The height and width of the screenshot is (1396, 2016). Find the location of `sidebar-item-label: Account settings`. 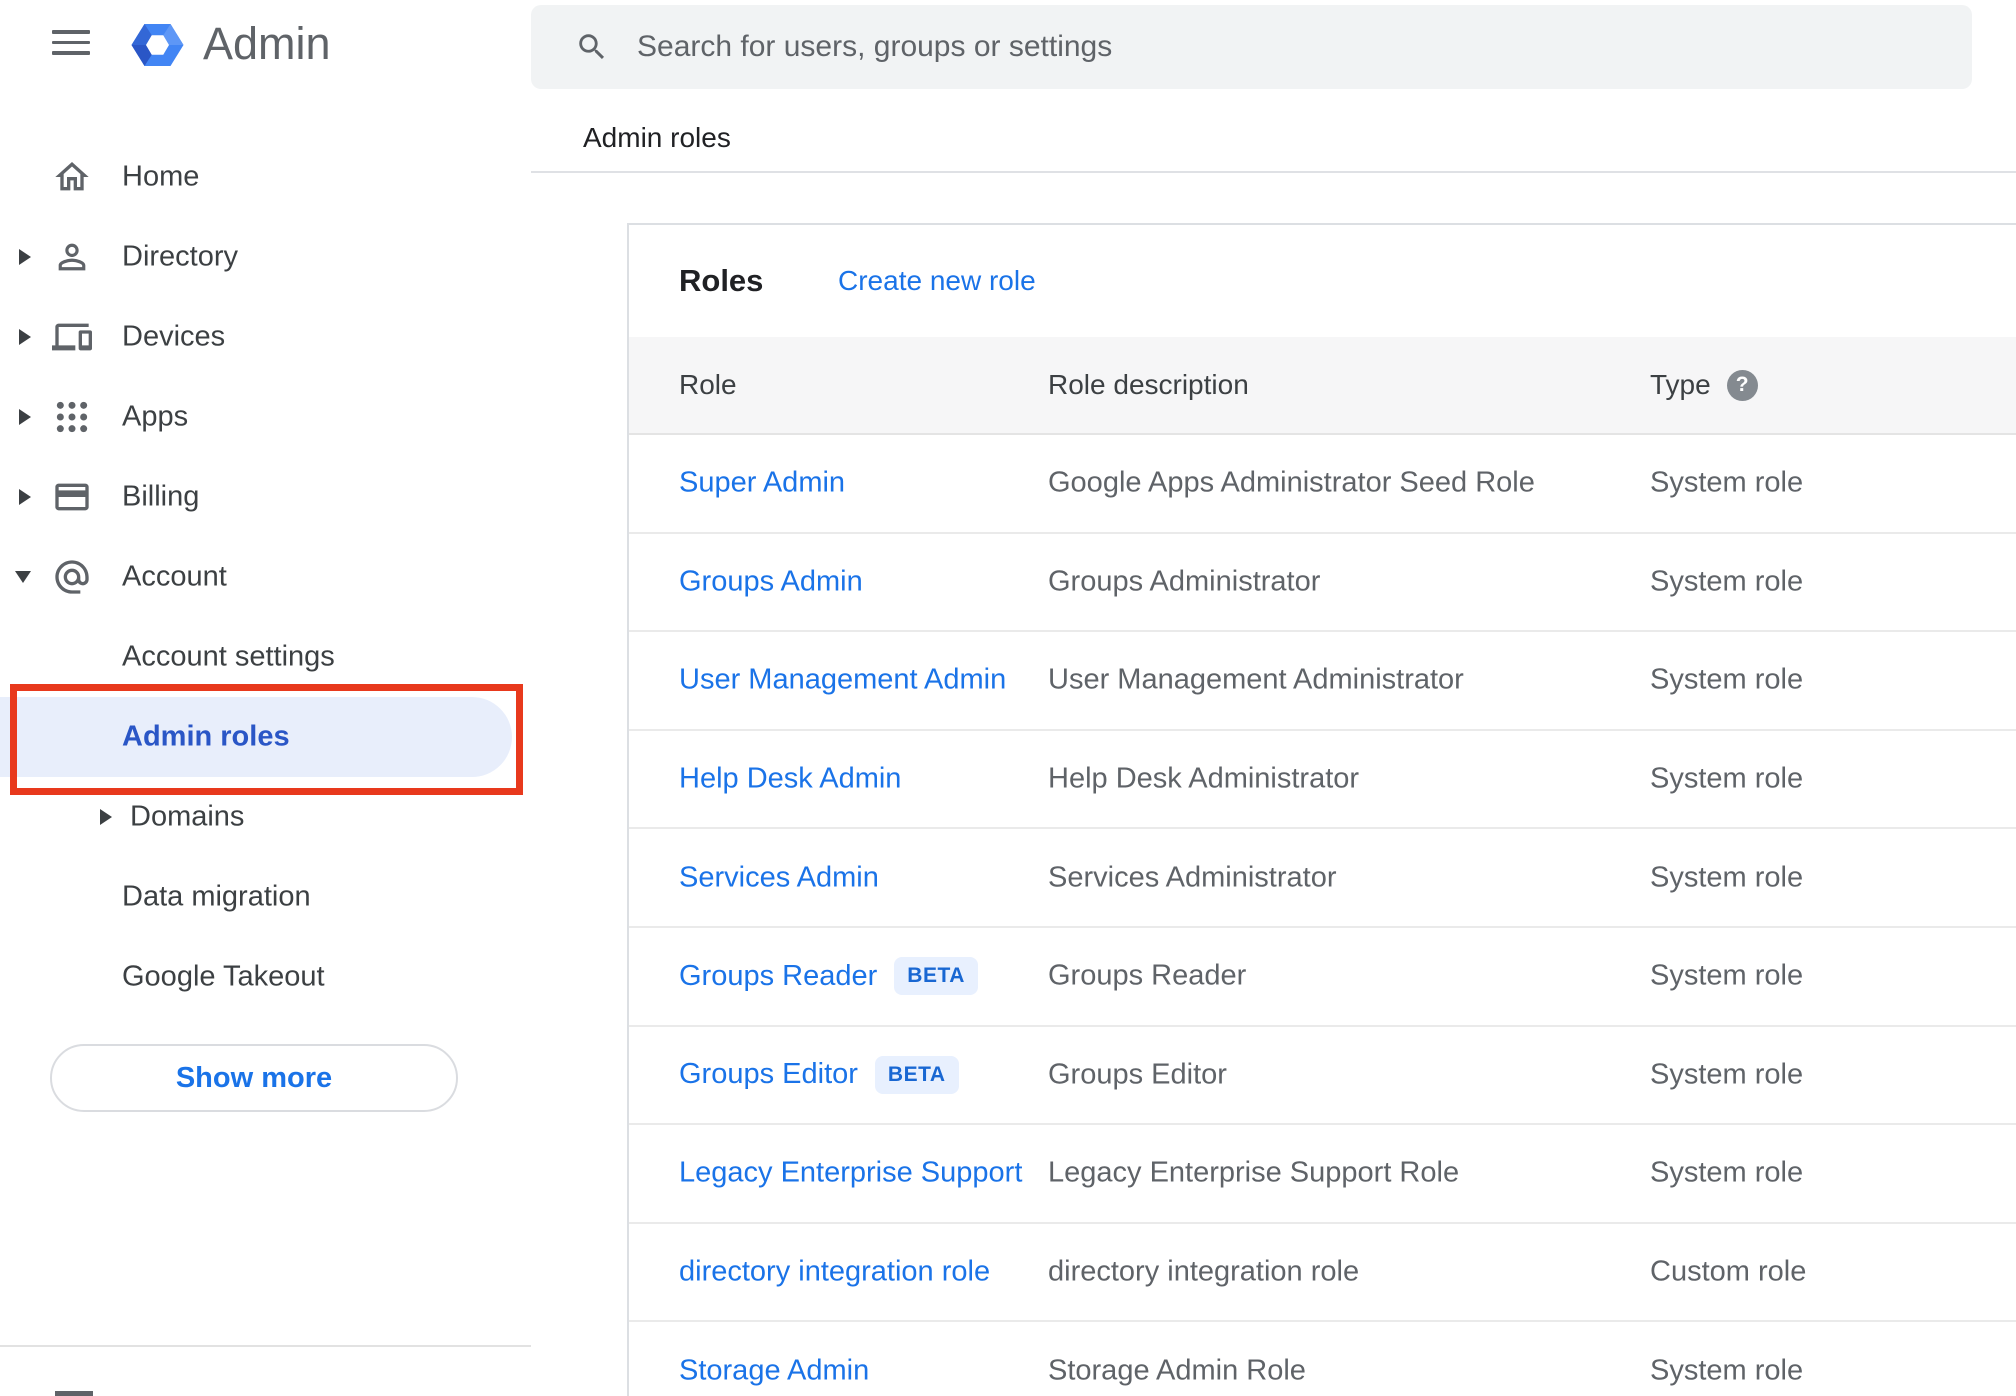

sidebar-item-label: Account settings is located at coordinates (228, 656).